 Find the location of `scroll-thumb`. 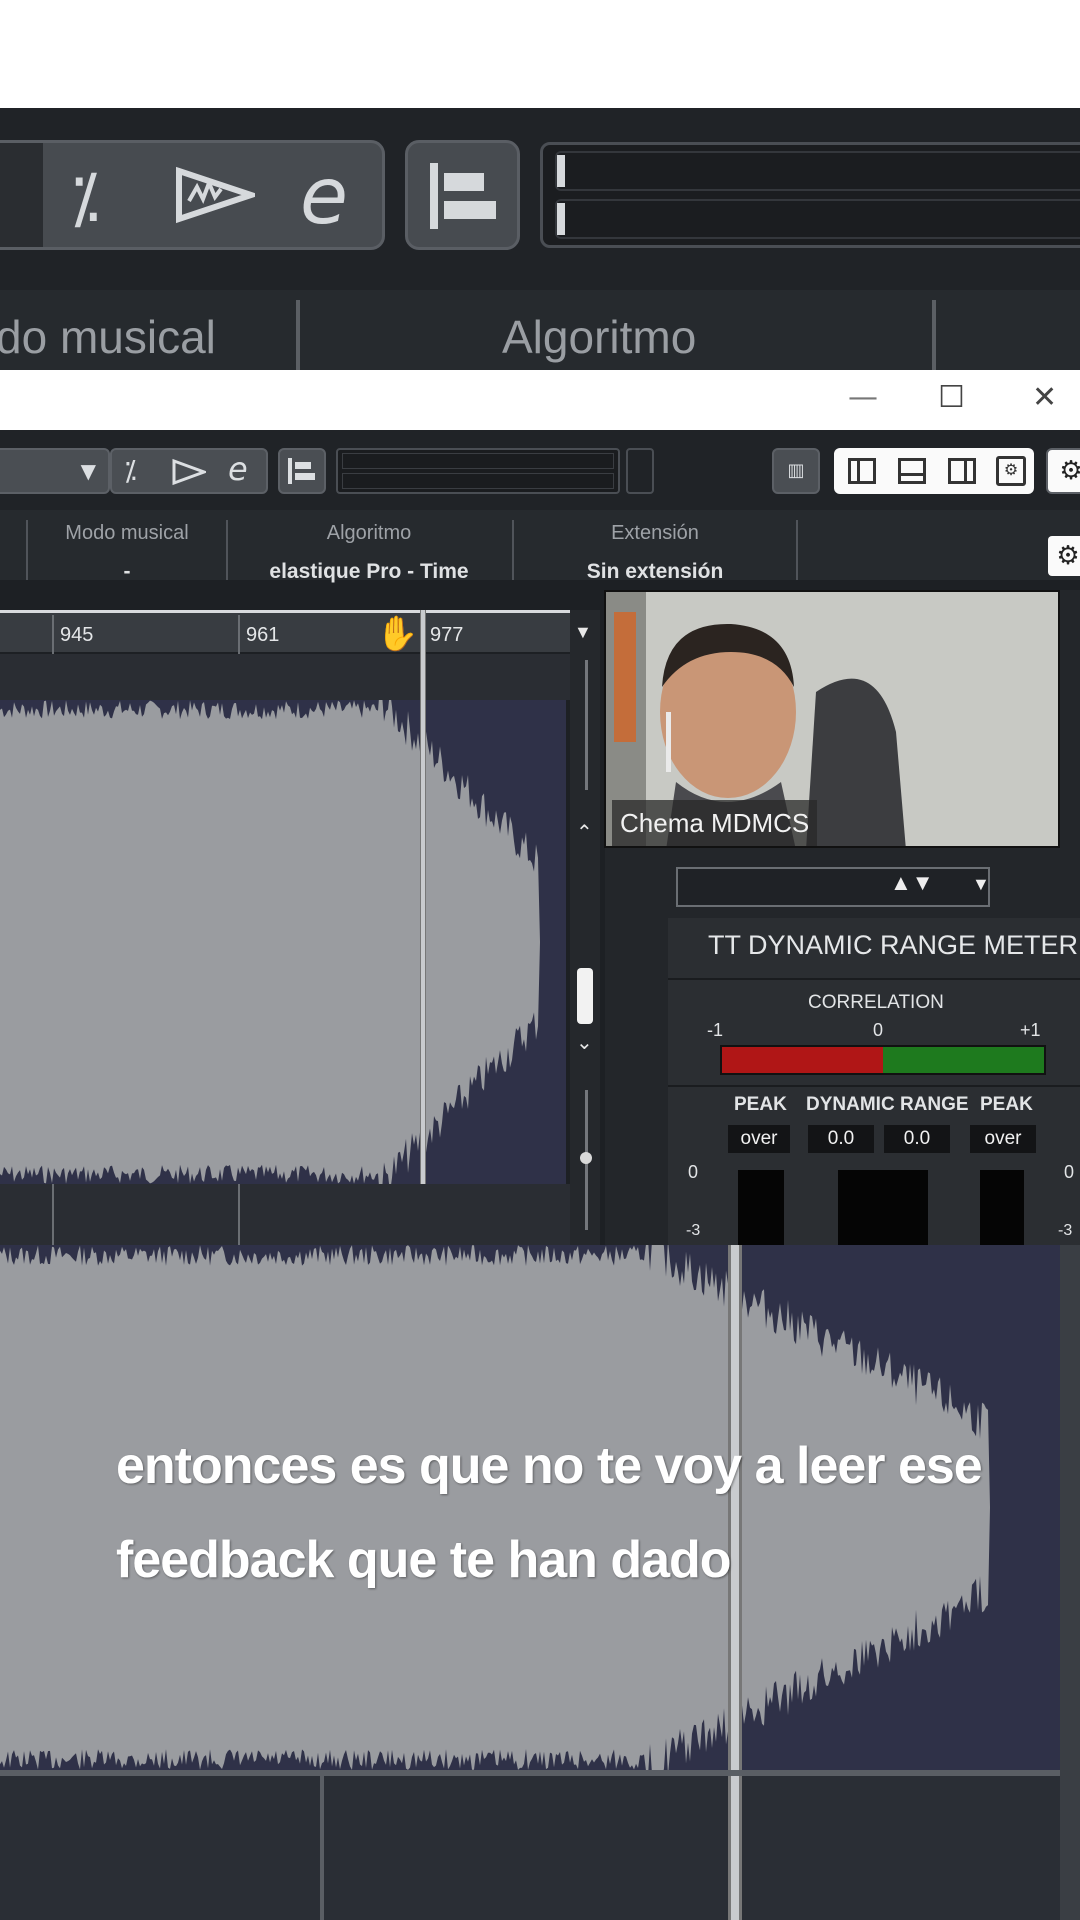

scroll-thumb is located at coordinates (585, 996).